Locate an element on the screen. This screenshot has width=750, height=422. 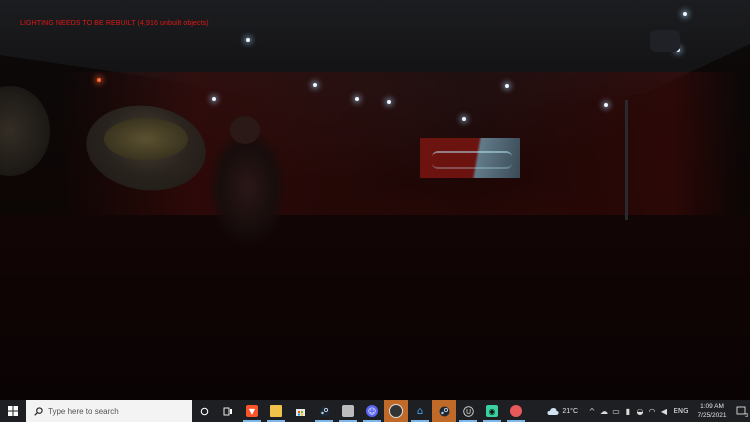
taskbar-app-home: ⌂ is located at coordinates (420, 411).